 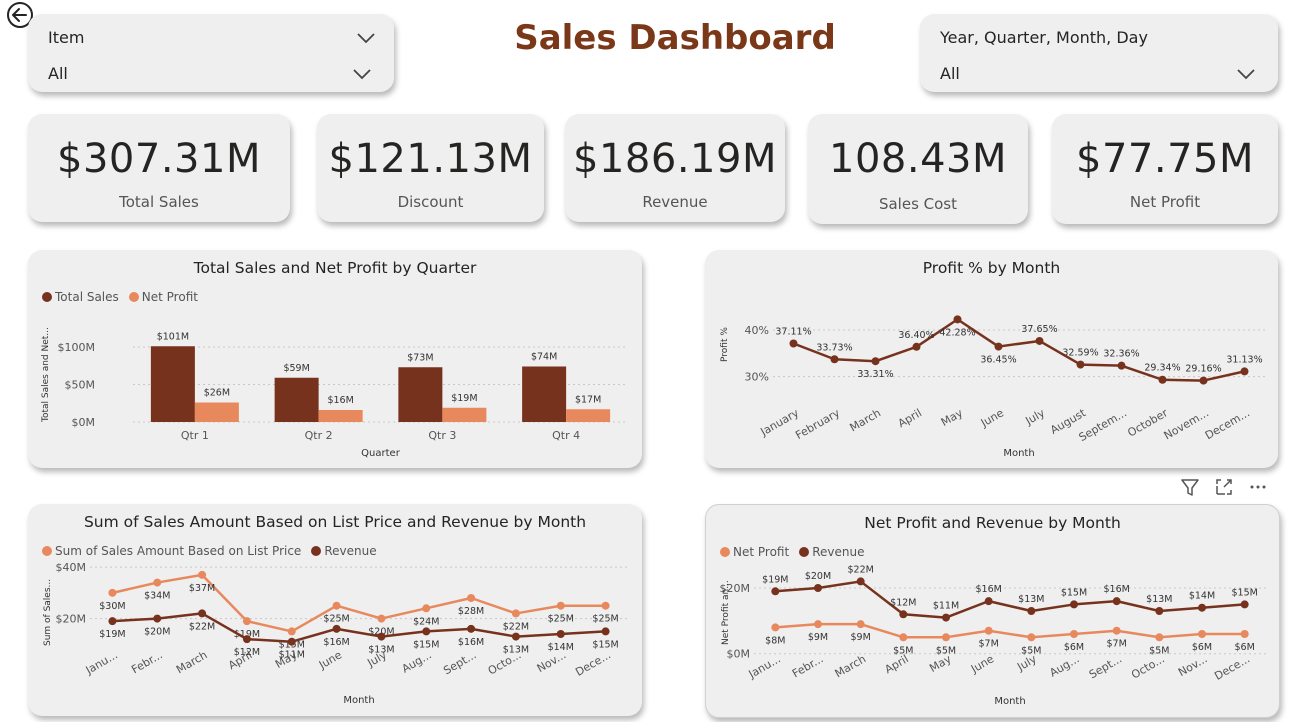 I want to click on kpi-value: $121.13M, so click(x=430, y=159).